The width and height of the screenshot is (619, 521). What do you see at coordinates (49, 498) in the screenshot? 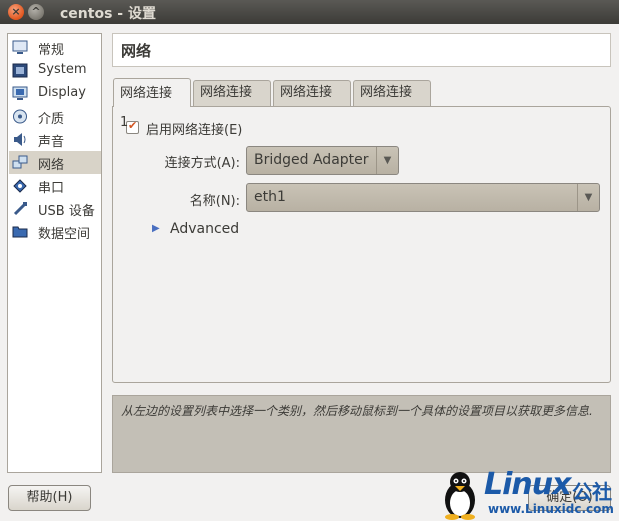
I see `help-button: 帮助(H)` at bounding box center [49, 498].